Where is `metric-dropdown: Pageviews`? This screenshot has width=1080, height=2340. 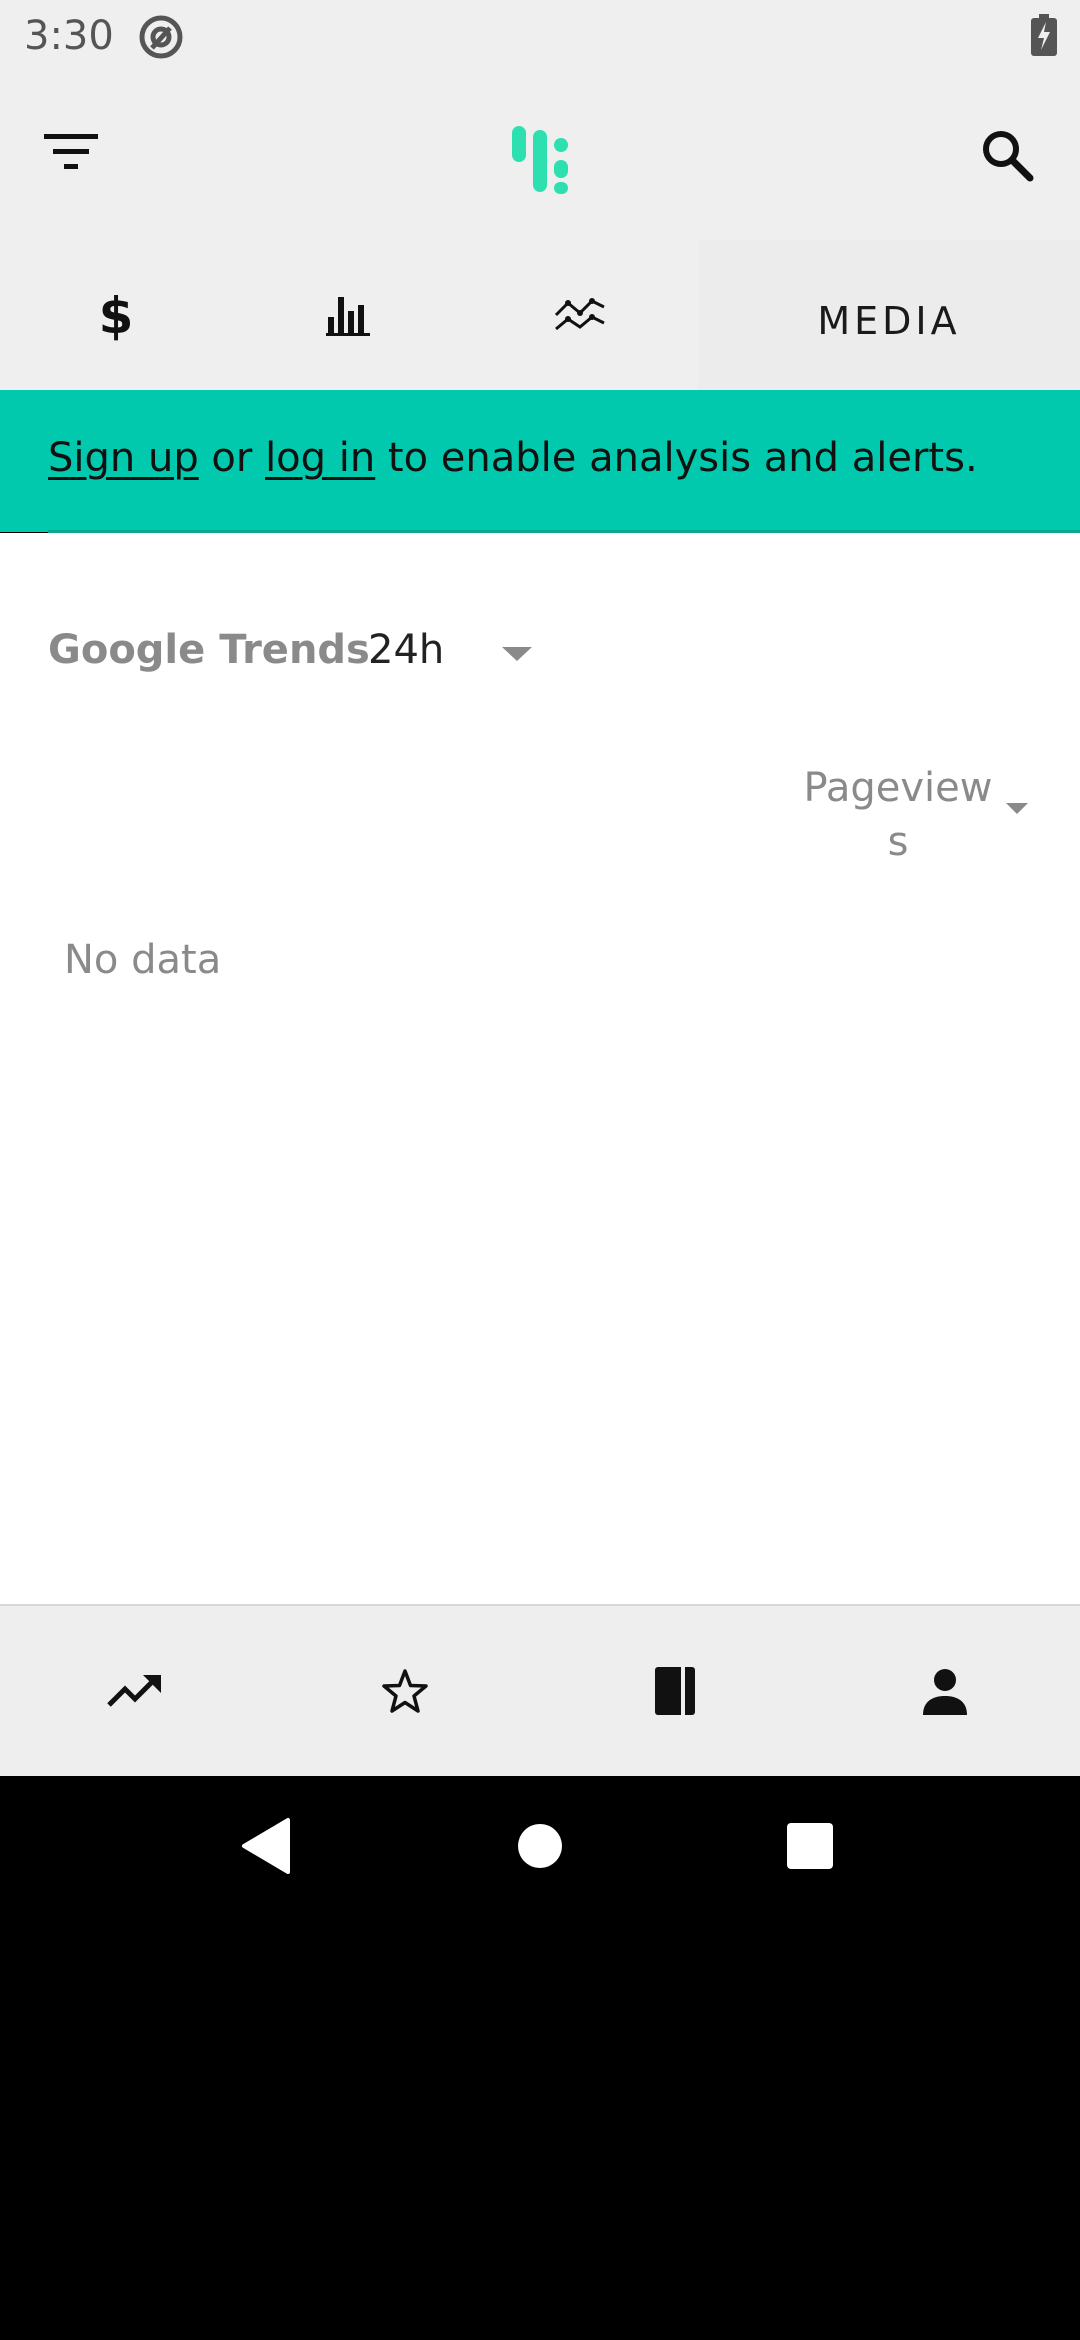 metric-dropdown: Pageviews is located at coordinates (920, 821).